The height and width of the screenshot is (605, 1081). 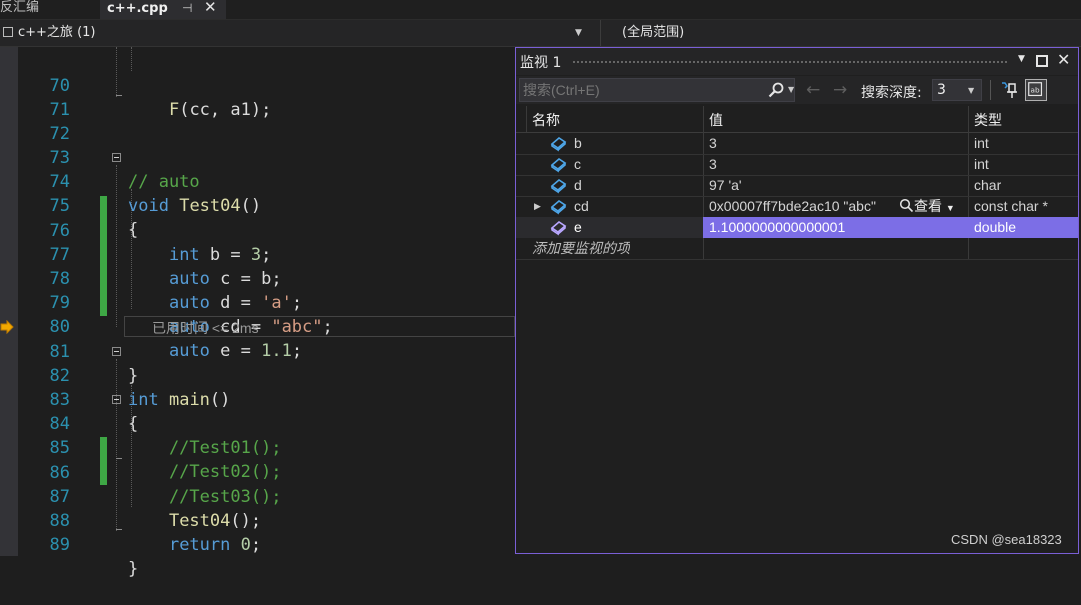 I want to click on code-line: 80 auto e = 1.1;, so click(x=257, y=326).